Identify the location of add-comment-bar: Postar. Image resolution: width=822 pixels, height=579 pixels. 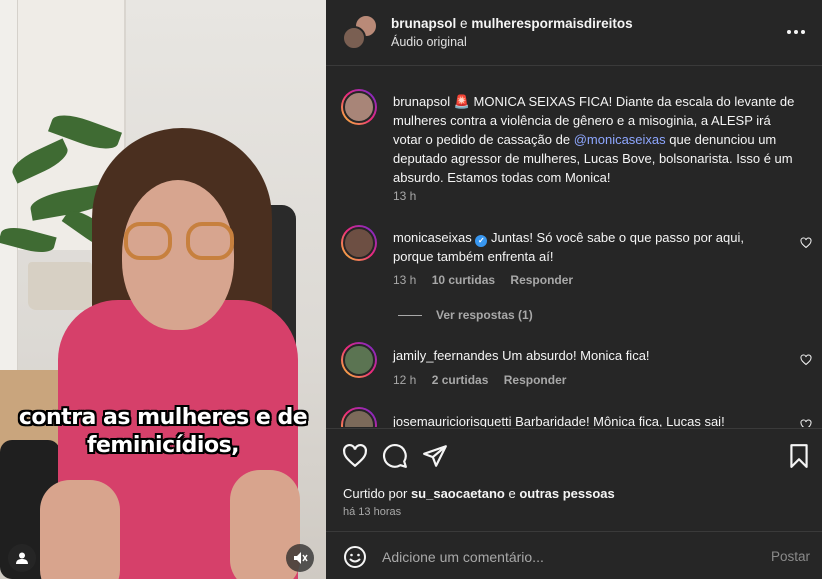
(574, 556).